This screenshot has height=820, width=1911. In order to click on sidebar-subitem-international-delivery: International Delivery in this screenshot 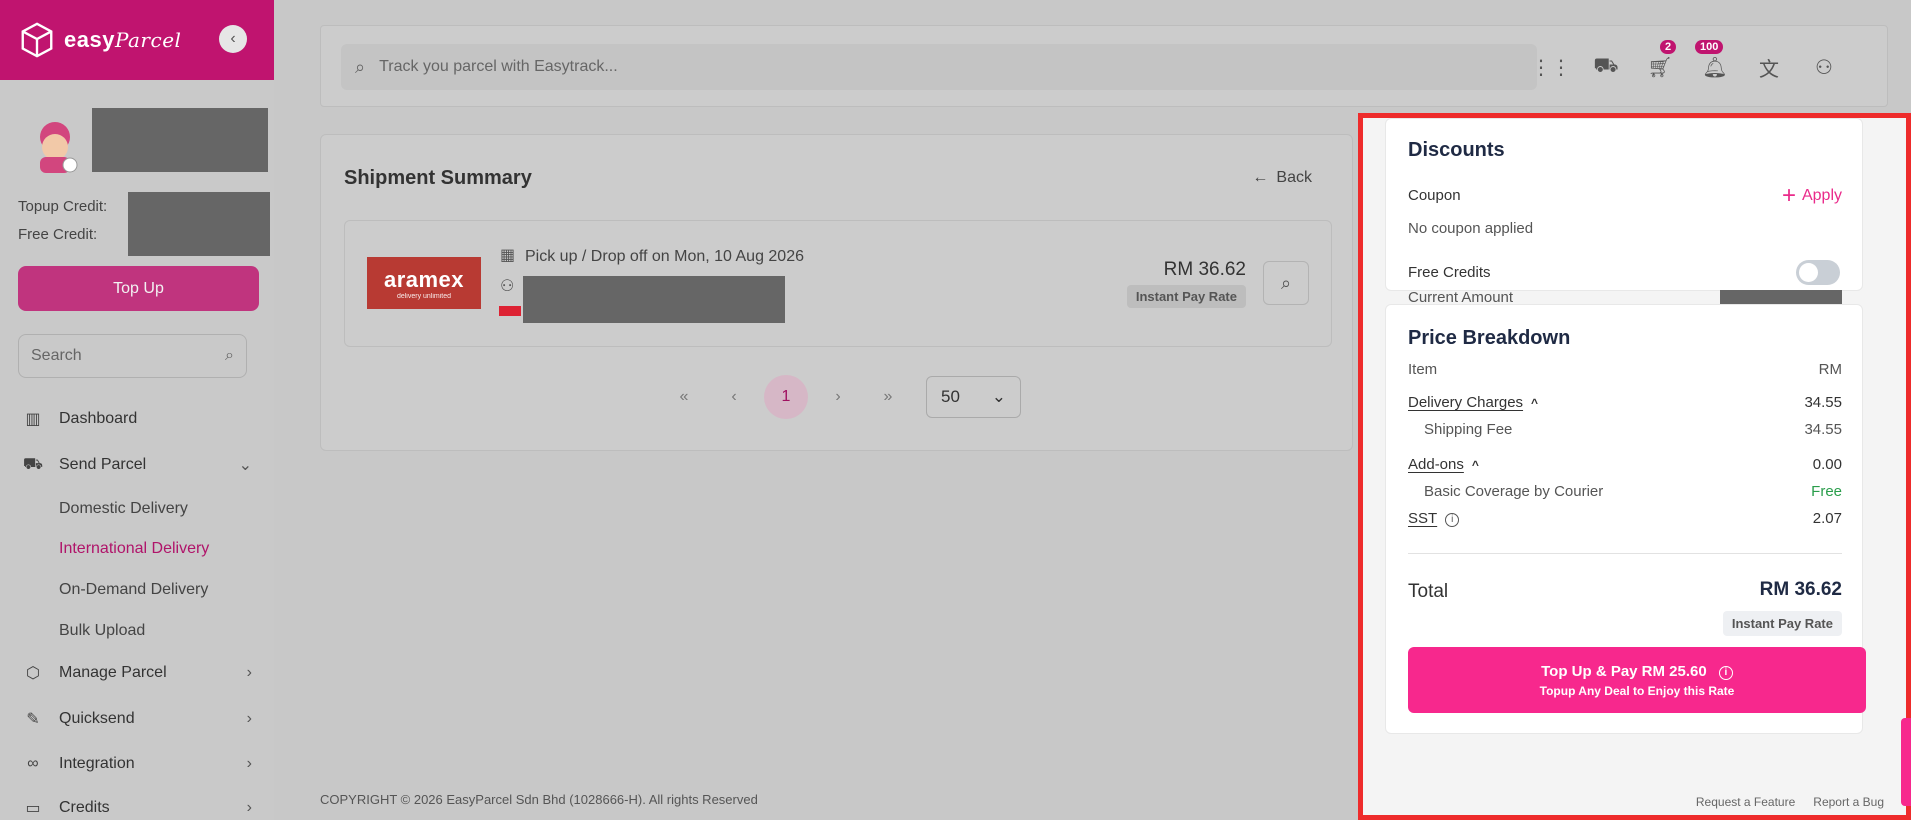, I will do `click(134, 549)`.